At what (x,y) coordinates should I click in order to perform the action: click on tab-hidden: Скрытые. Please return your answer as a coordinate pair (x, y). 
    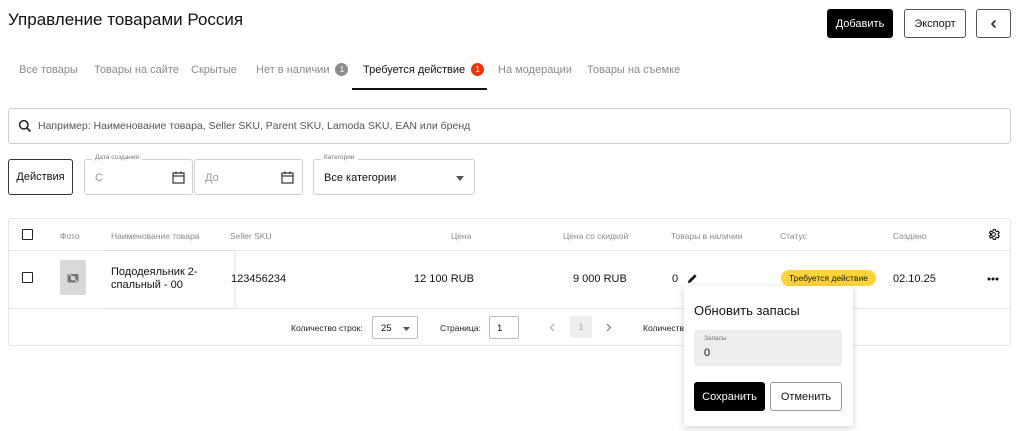
    Looking at the image, I should click on (214, 77).